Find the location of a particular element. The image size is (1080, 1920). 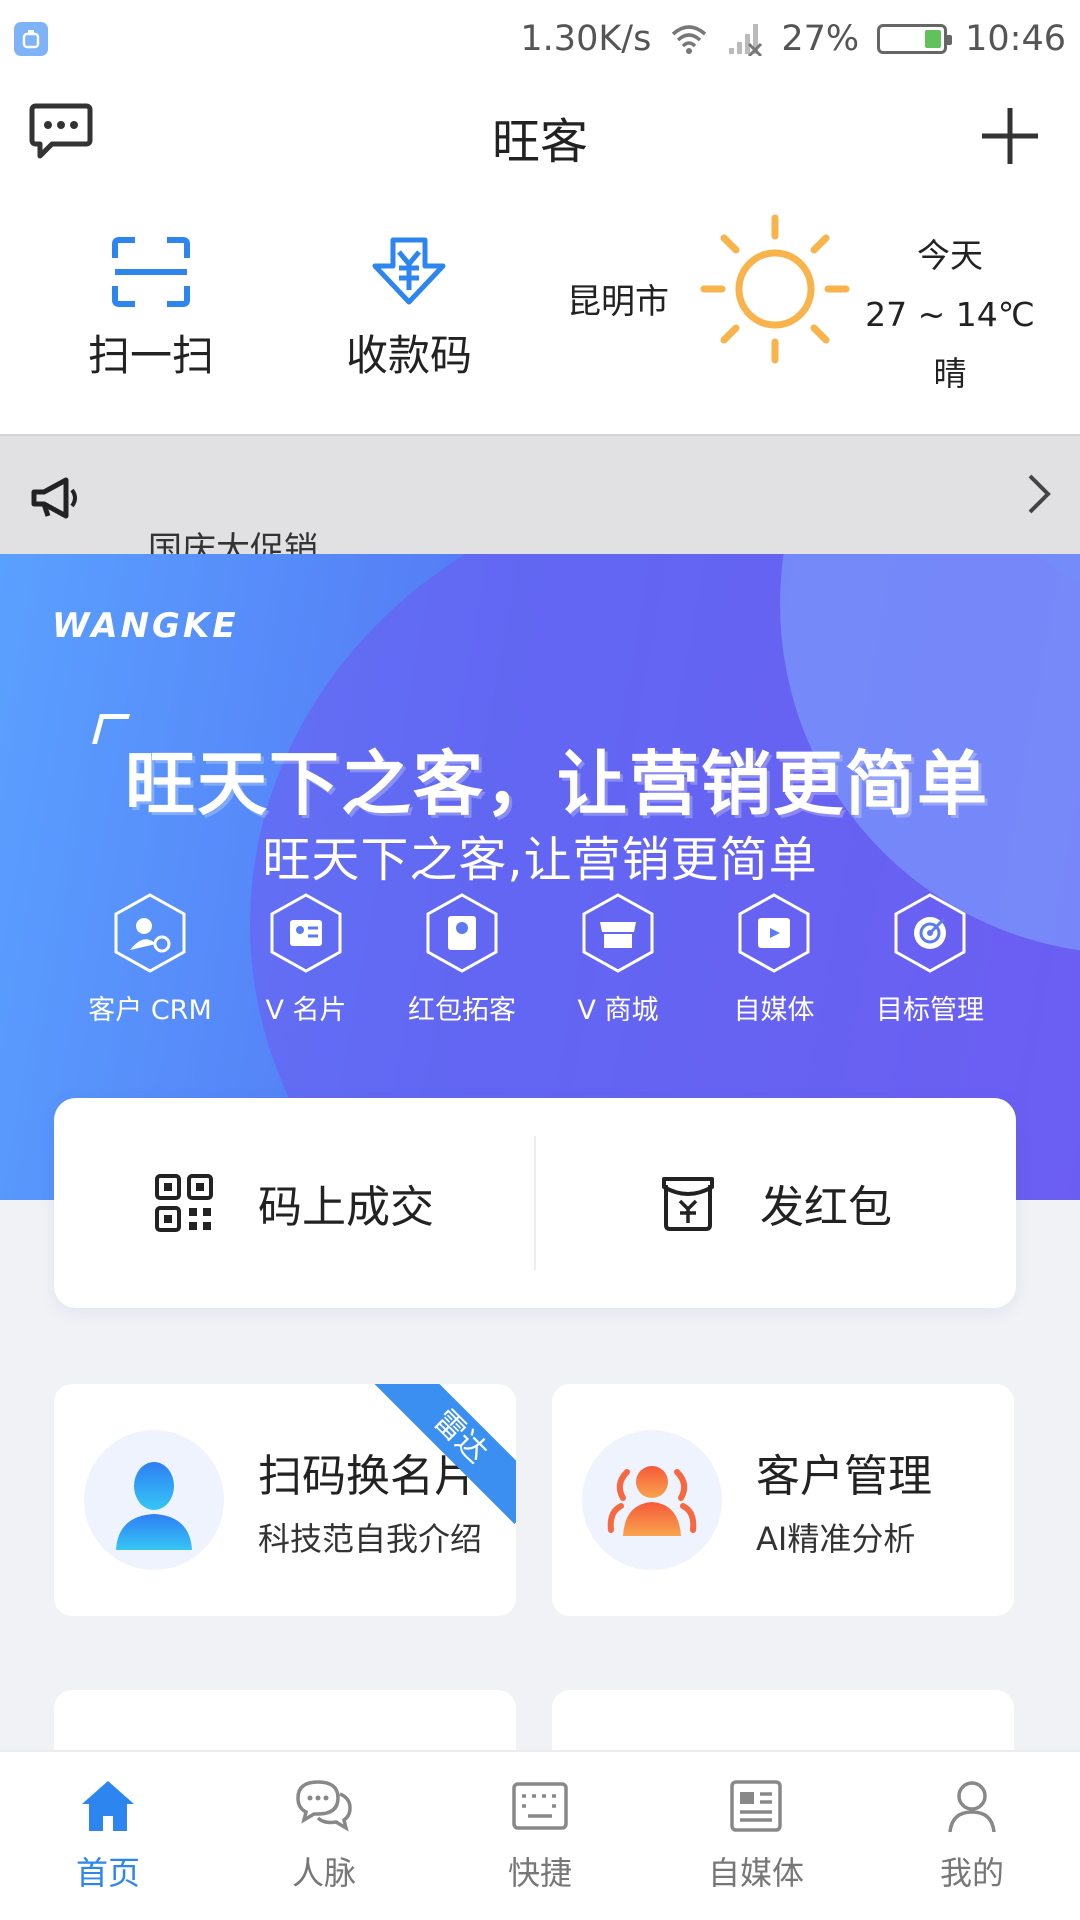

app-header: 旺客 is located at coordinates (540, 137).